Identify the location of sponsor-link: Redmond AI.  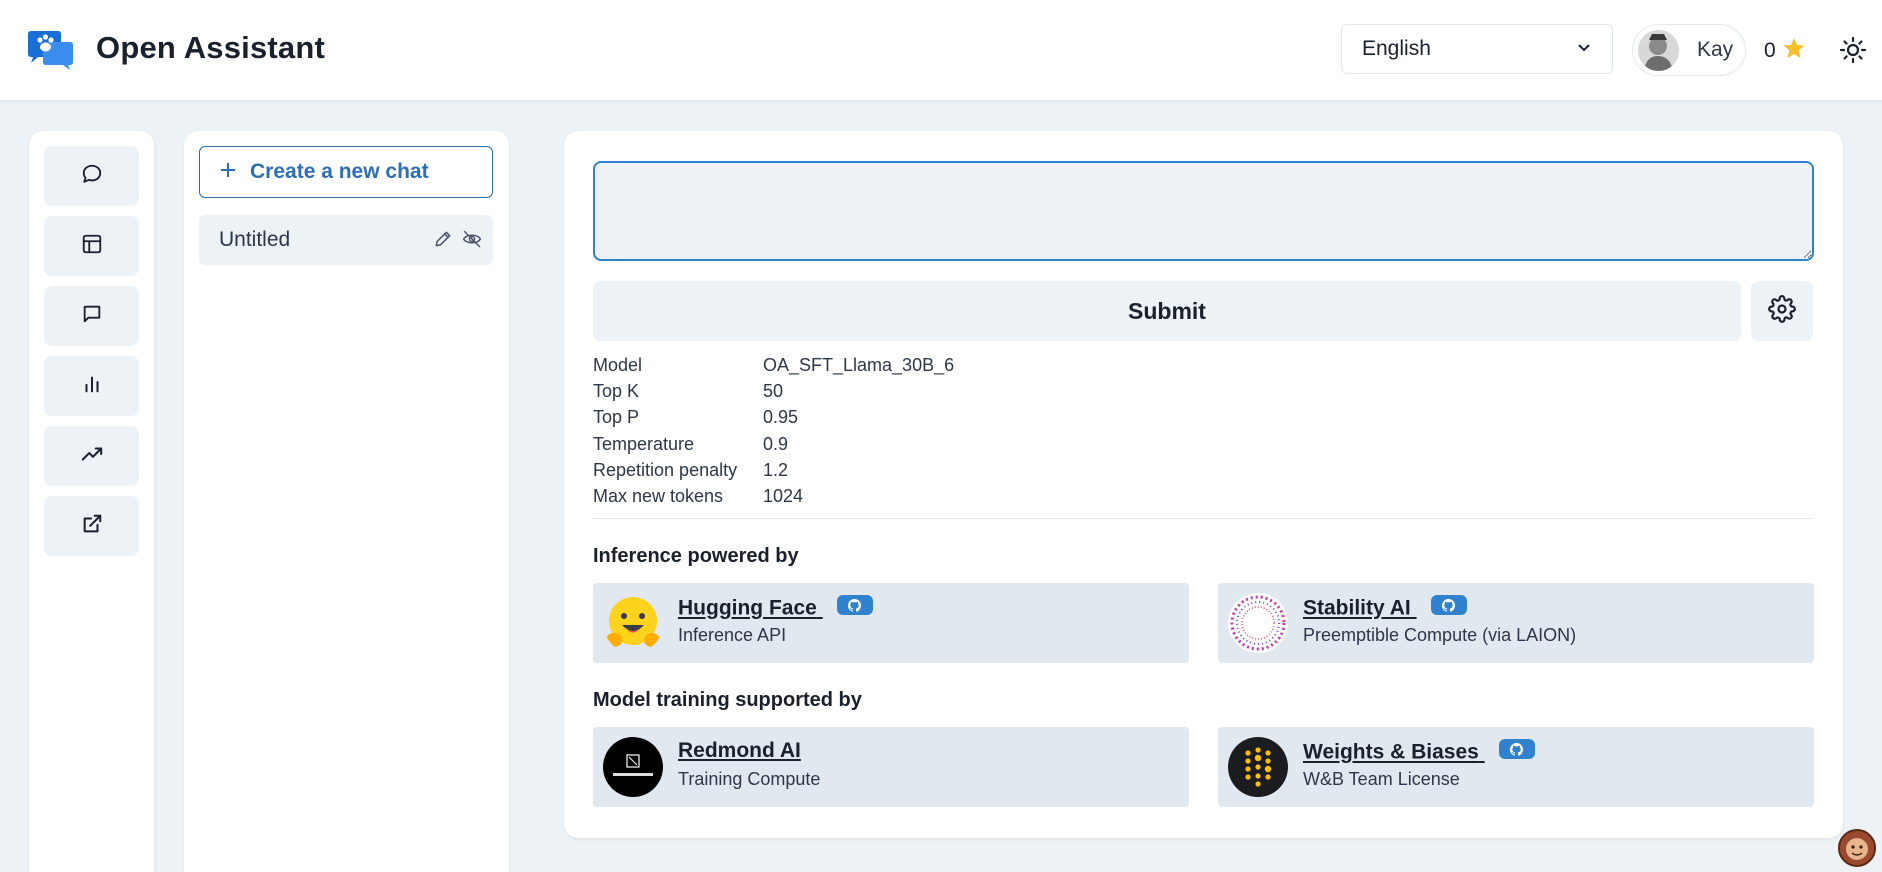
(739, 751).